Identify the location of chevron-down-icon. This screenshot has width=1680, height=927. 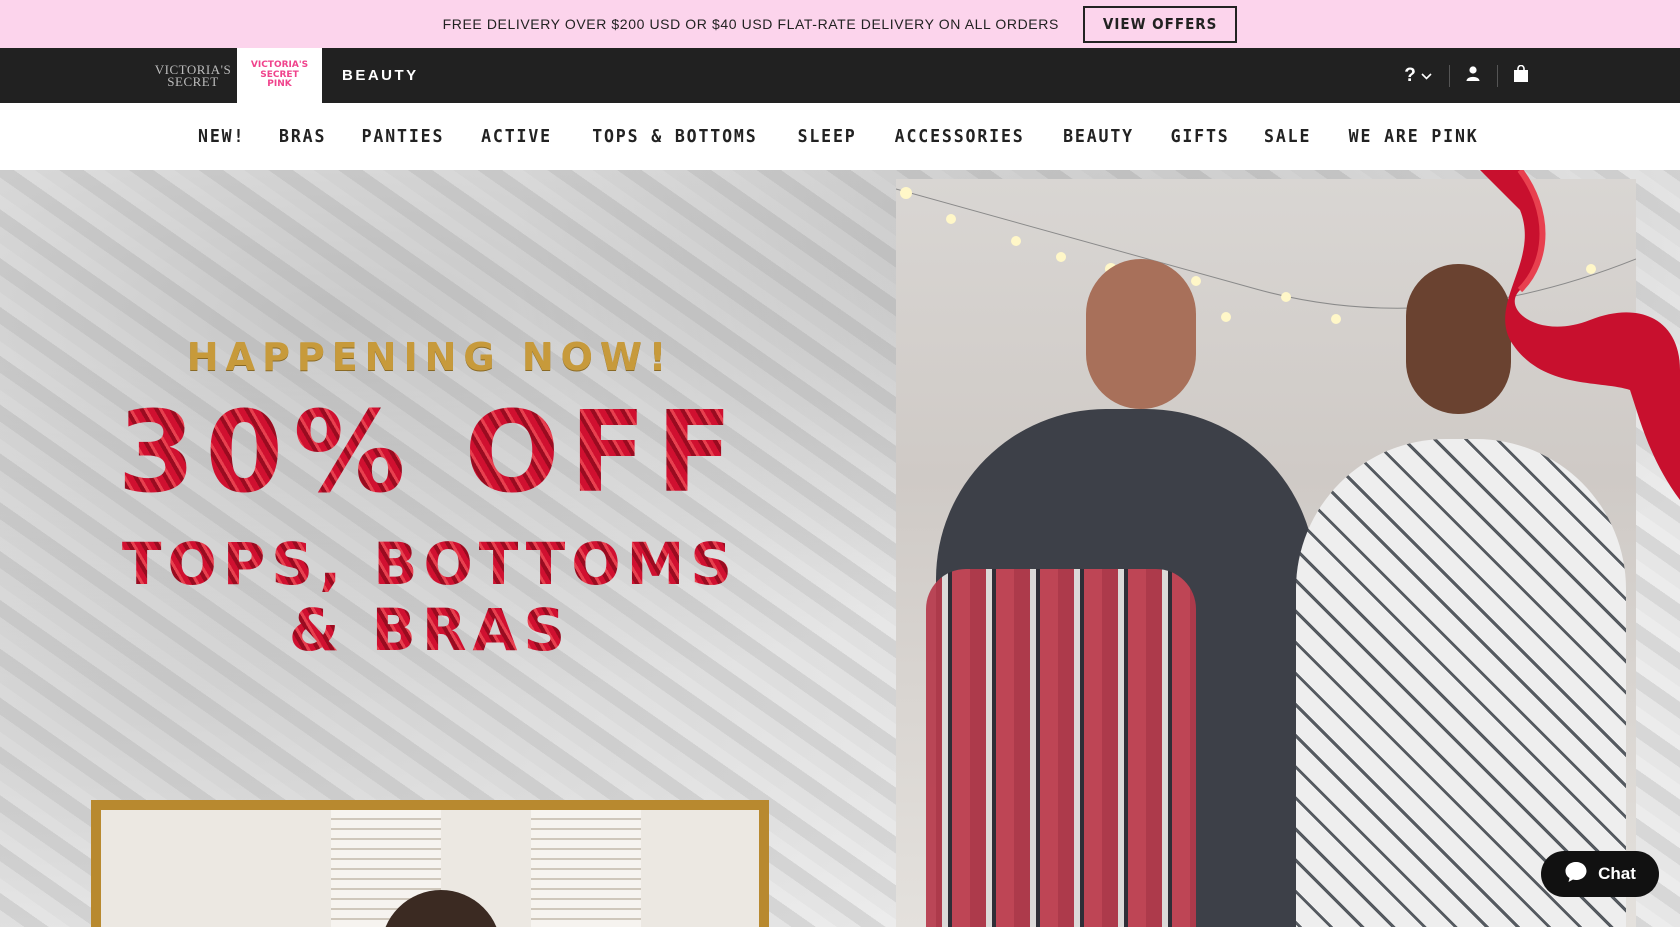
(1426, 77).